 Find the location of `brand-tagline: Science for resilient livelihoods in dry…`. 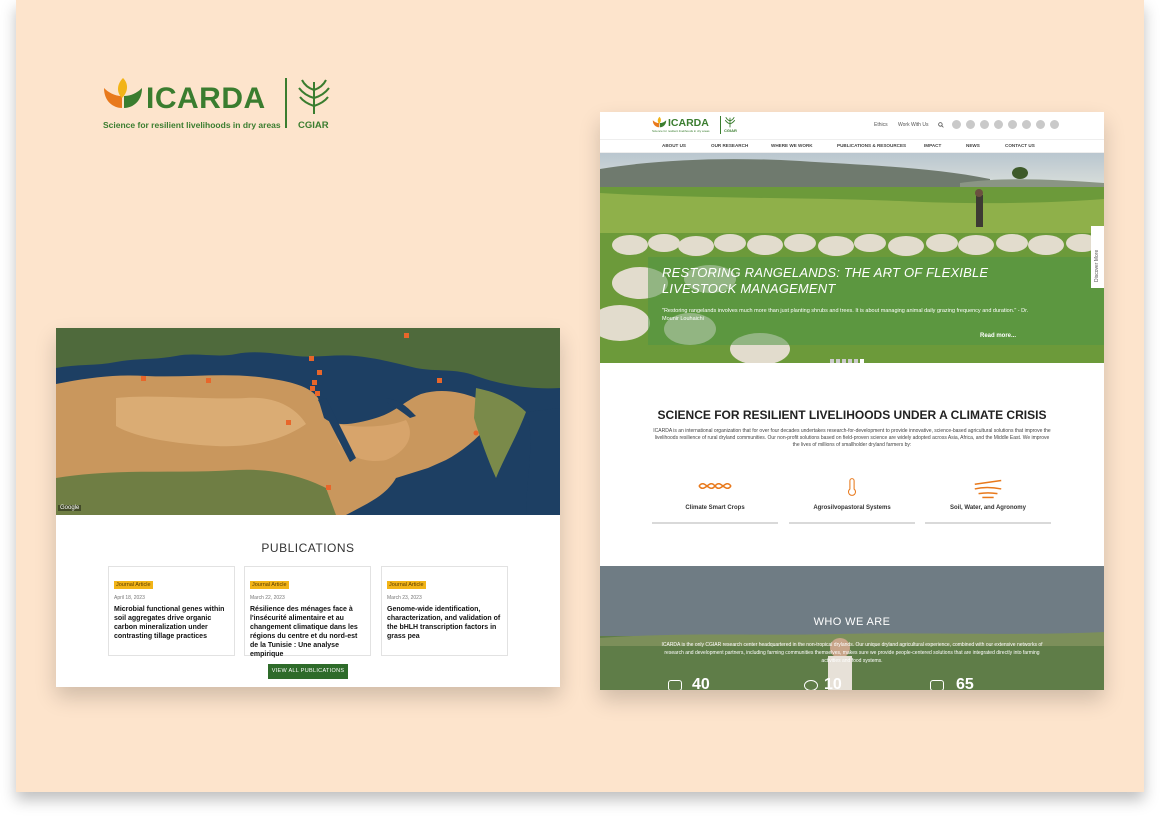

brand-tagline: Science for resilient livelihoods in dry… is located at coordinates (192, 125).